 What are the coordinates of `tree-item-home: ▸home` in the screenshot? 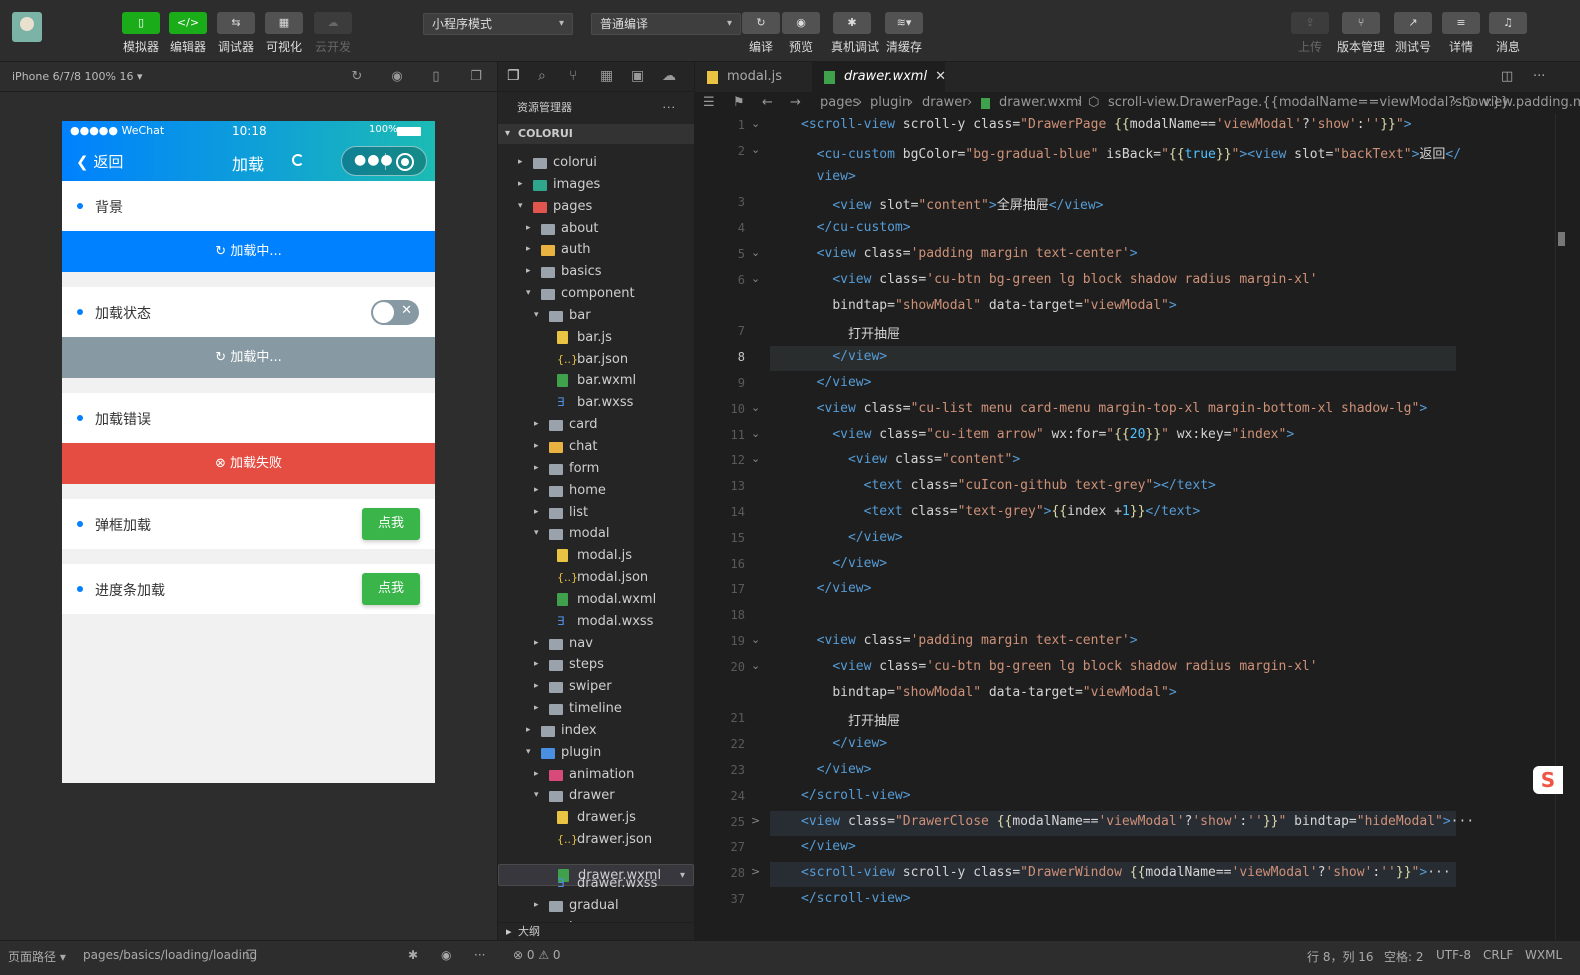 It's located at (596, 491).